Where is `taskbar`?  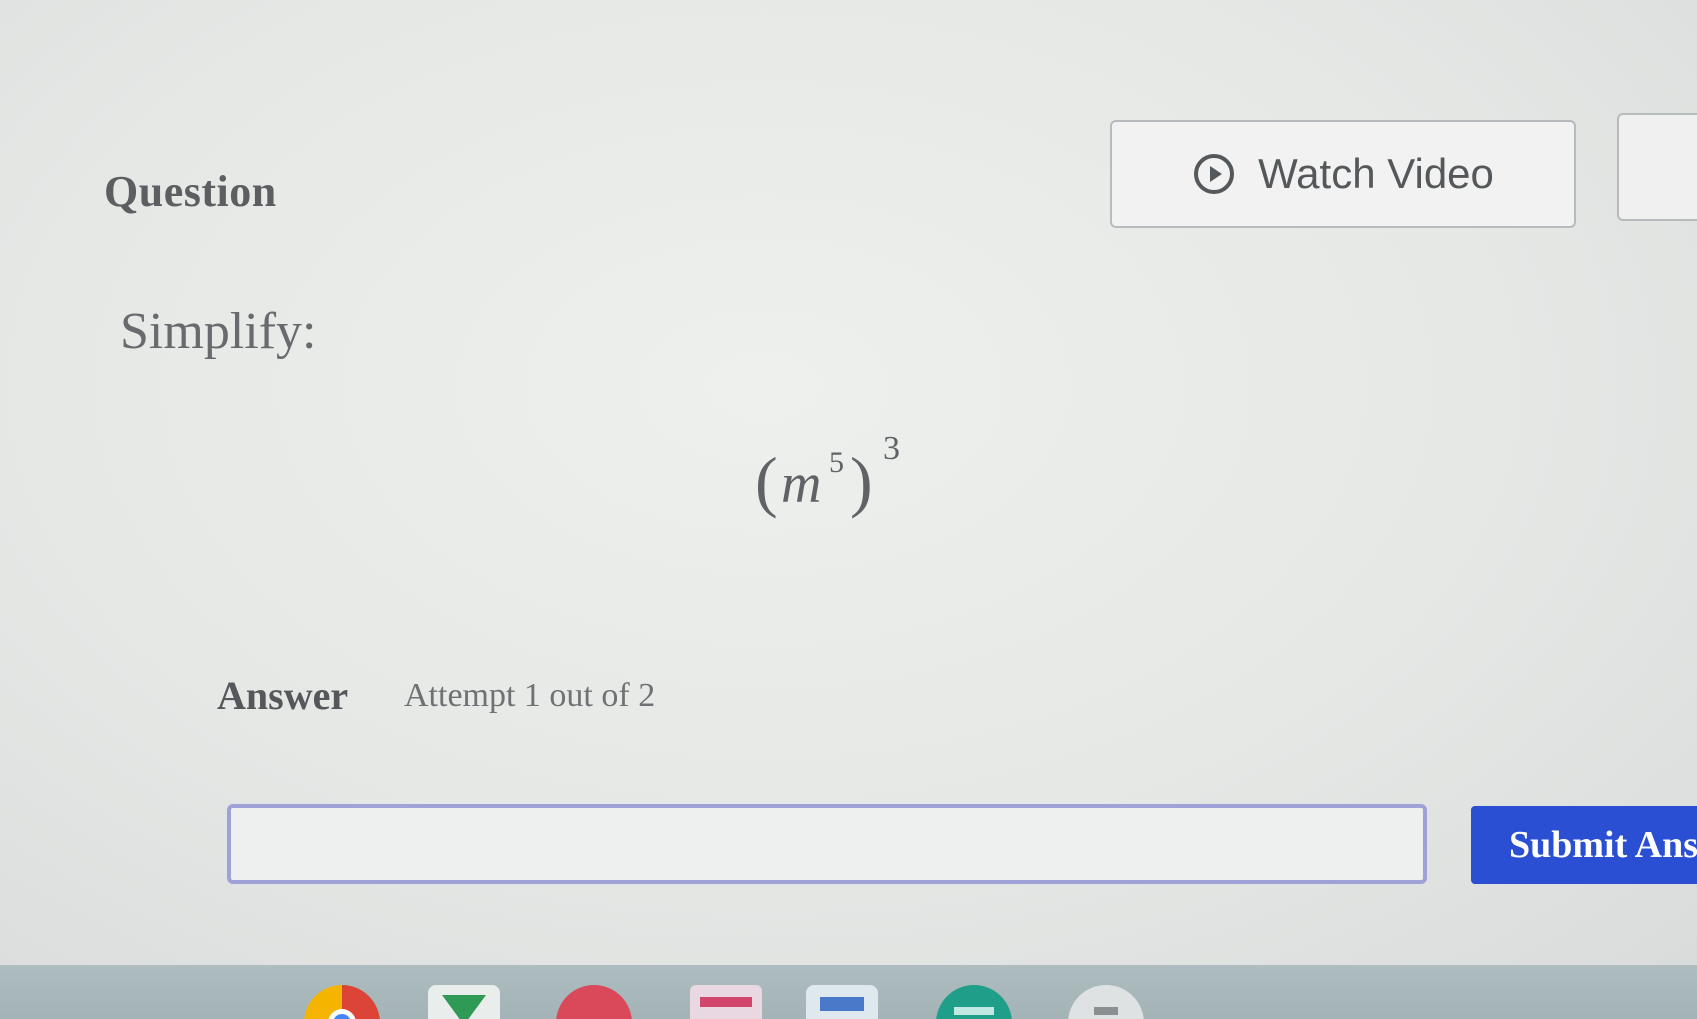
taskbar is located at coordinates (848, 992).